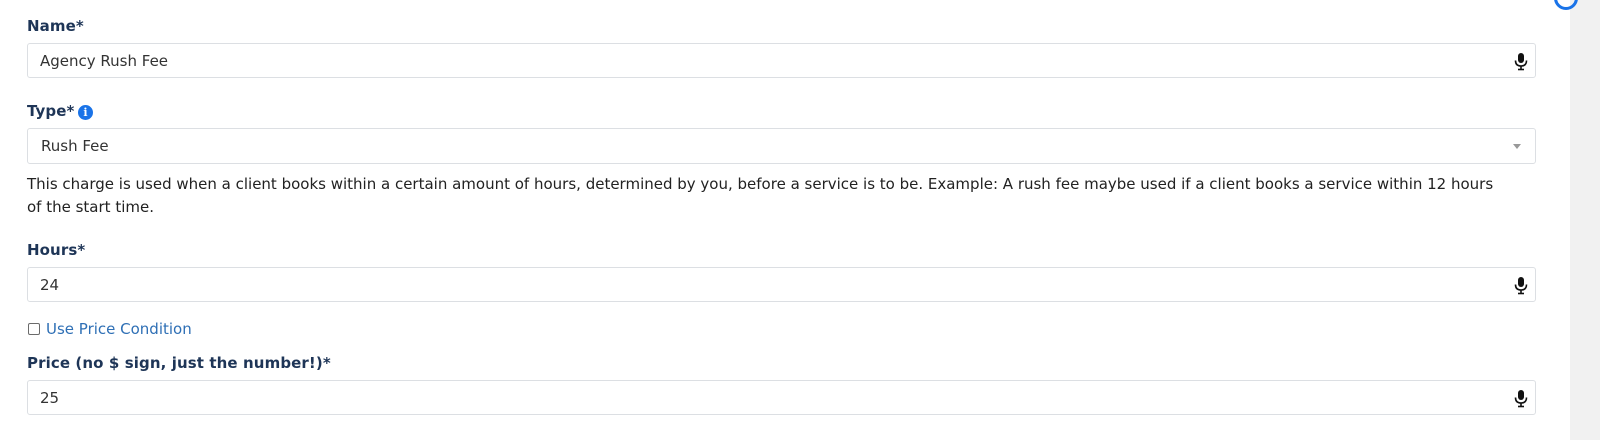 This screenshot has width=1600, height=440. I want to click on type-label: Type*, so click(51, 111).